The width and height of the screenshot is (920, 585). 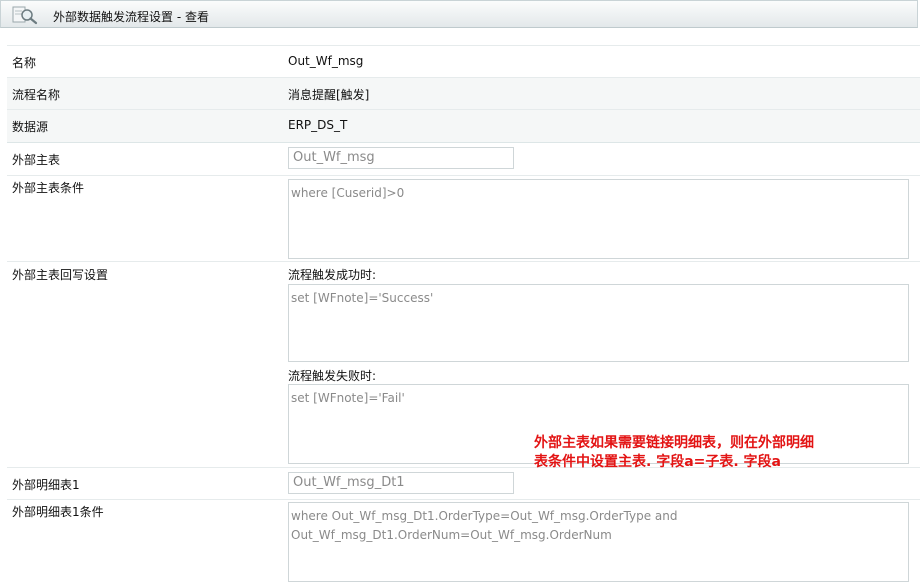 What do you see at coordinates (25, 15) in the screenshot?
I see `magnifier-icon` at bounding box center [25, 15].